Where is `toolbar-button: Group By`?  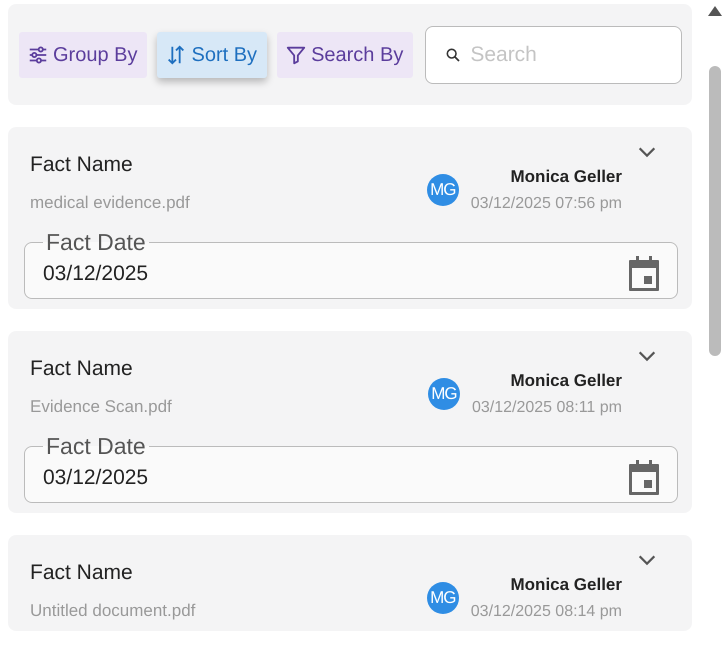 toolbar-button: Group By is located at coordinates (83, 55).